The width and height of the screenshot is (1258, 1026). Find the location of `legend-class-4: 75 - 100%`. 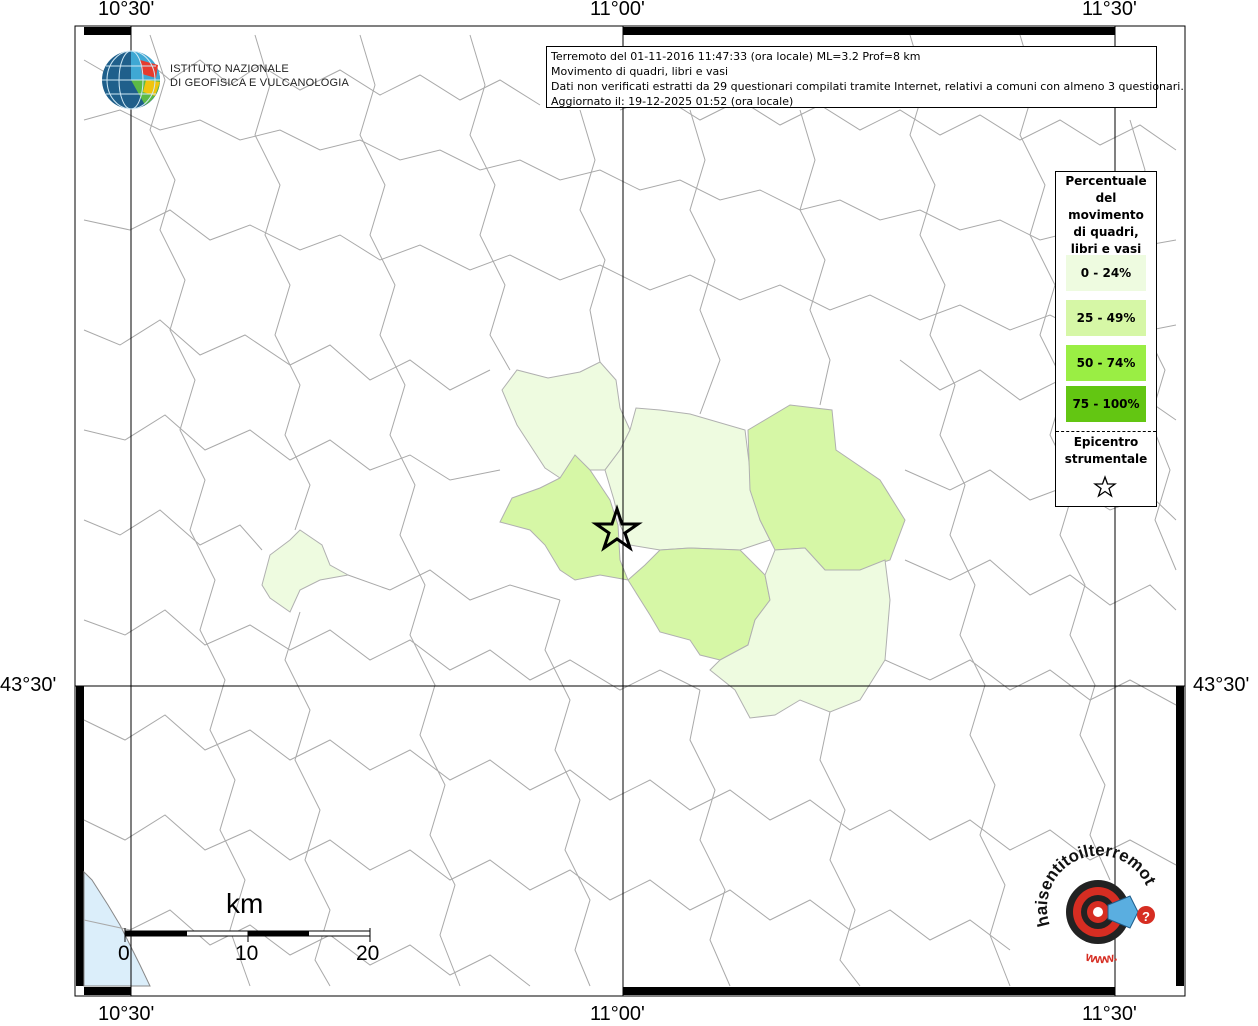

legend-class-4: 75 - 100% is located at coordinates (1106, 404).